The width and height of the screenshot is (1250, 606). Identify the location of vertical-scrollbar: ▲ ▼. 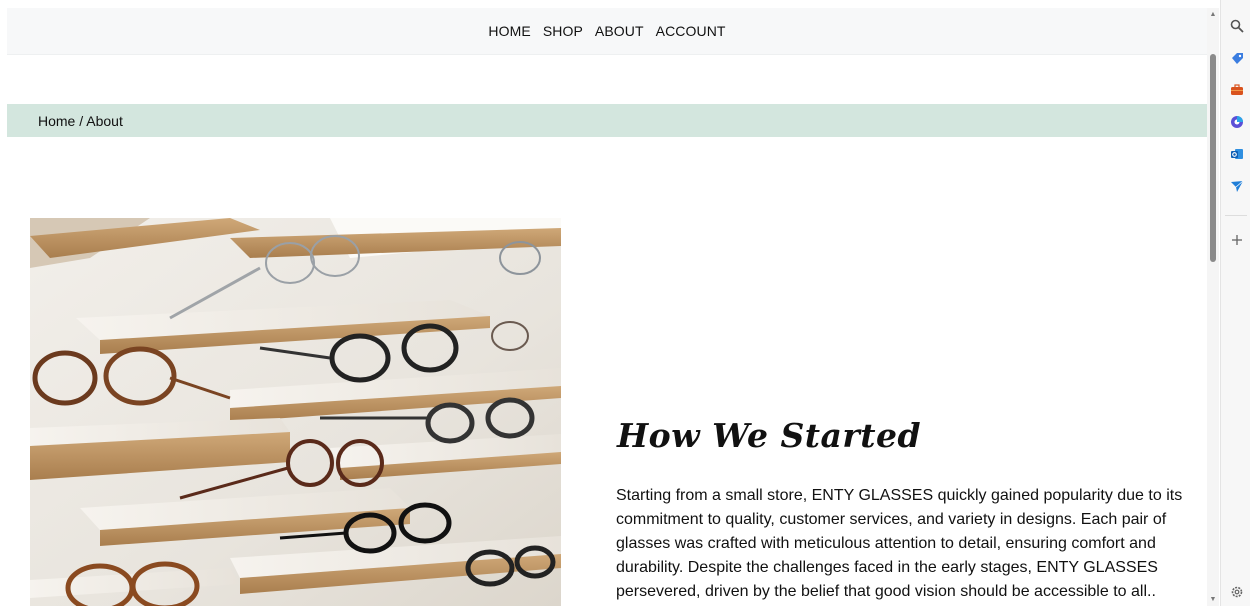
(1213, 307).